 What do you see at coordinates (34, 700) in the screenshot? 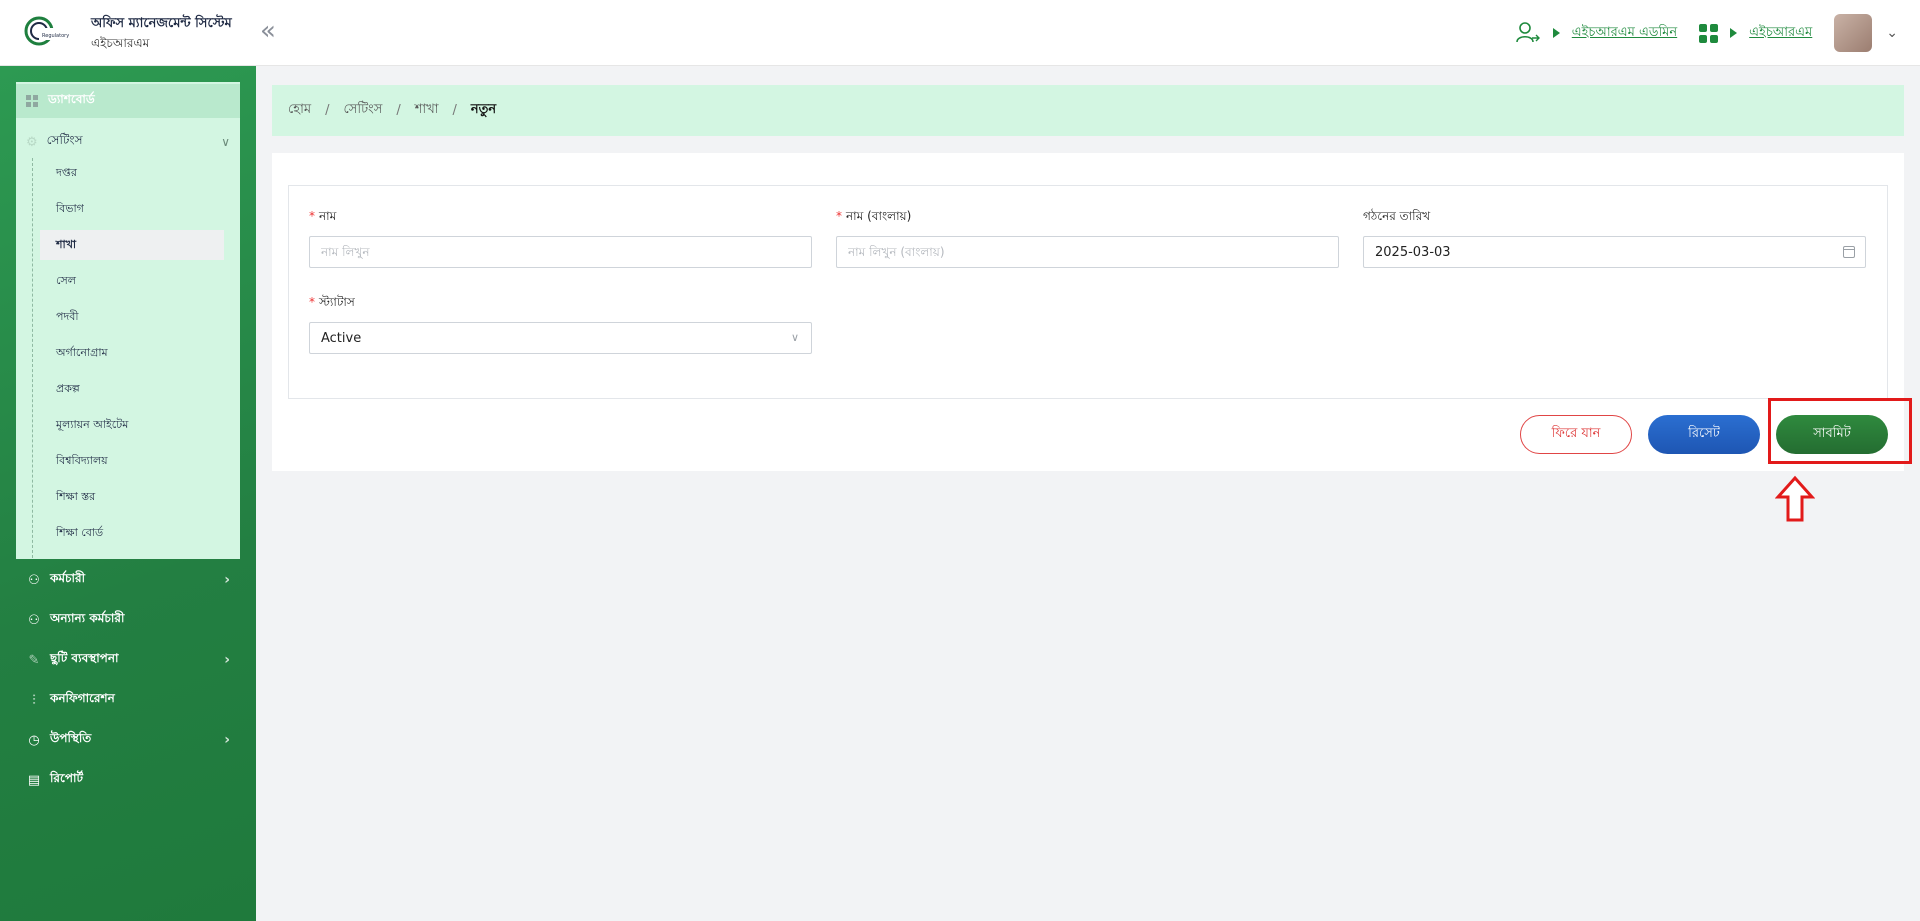
I see `sliders-icon: ⫶` at bounding box center [34, 700].